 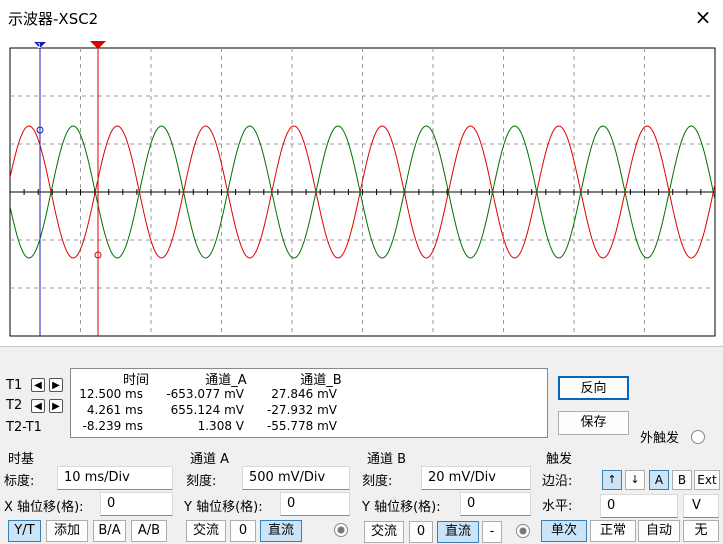 What do you see at coordinates (111, 394) in the screenshot?
I see `table-cell: 12.500 ms` at bounding box center [111, 394].